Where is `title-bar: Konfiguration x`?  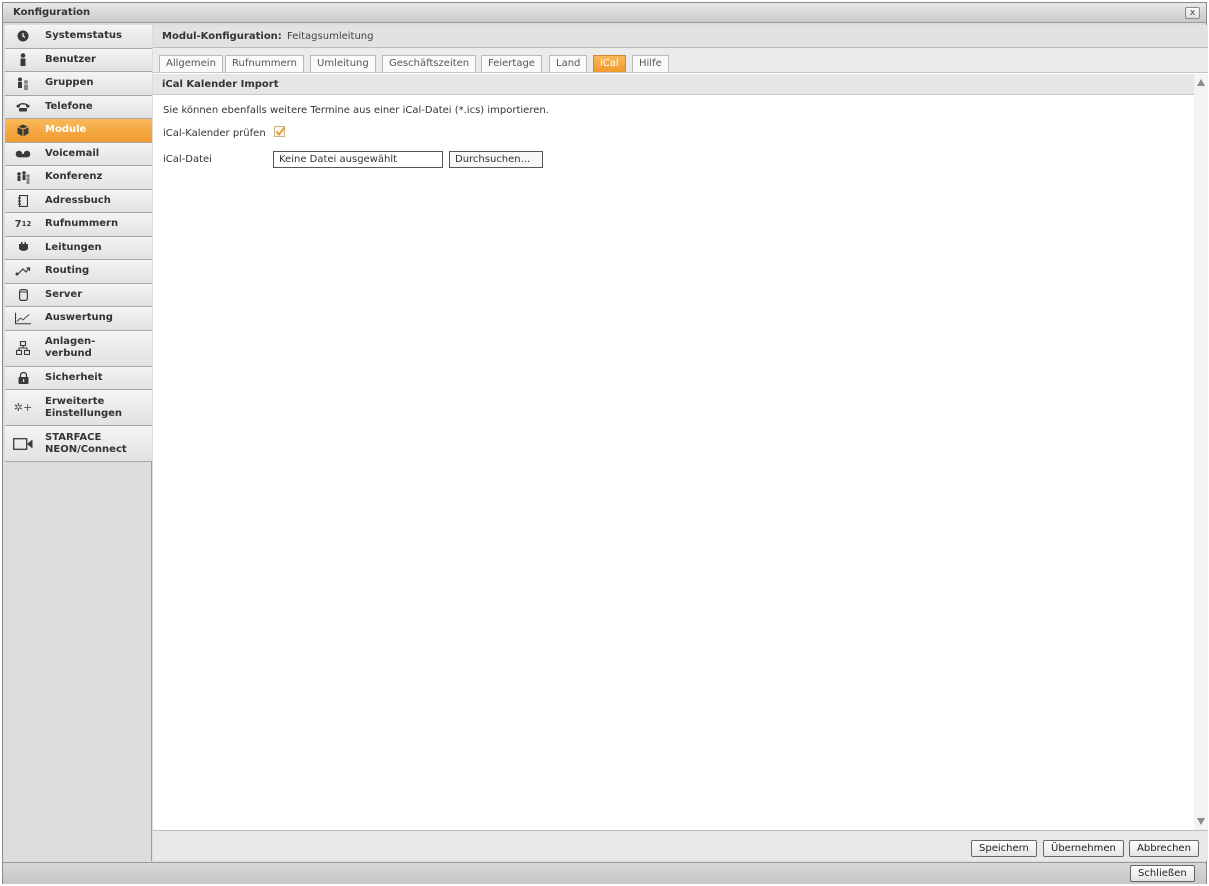
title-bar: Konfiguration x is located at coordinates (604, 13).